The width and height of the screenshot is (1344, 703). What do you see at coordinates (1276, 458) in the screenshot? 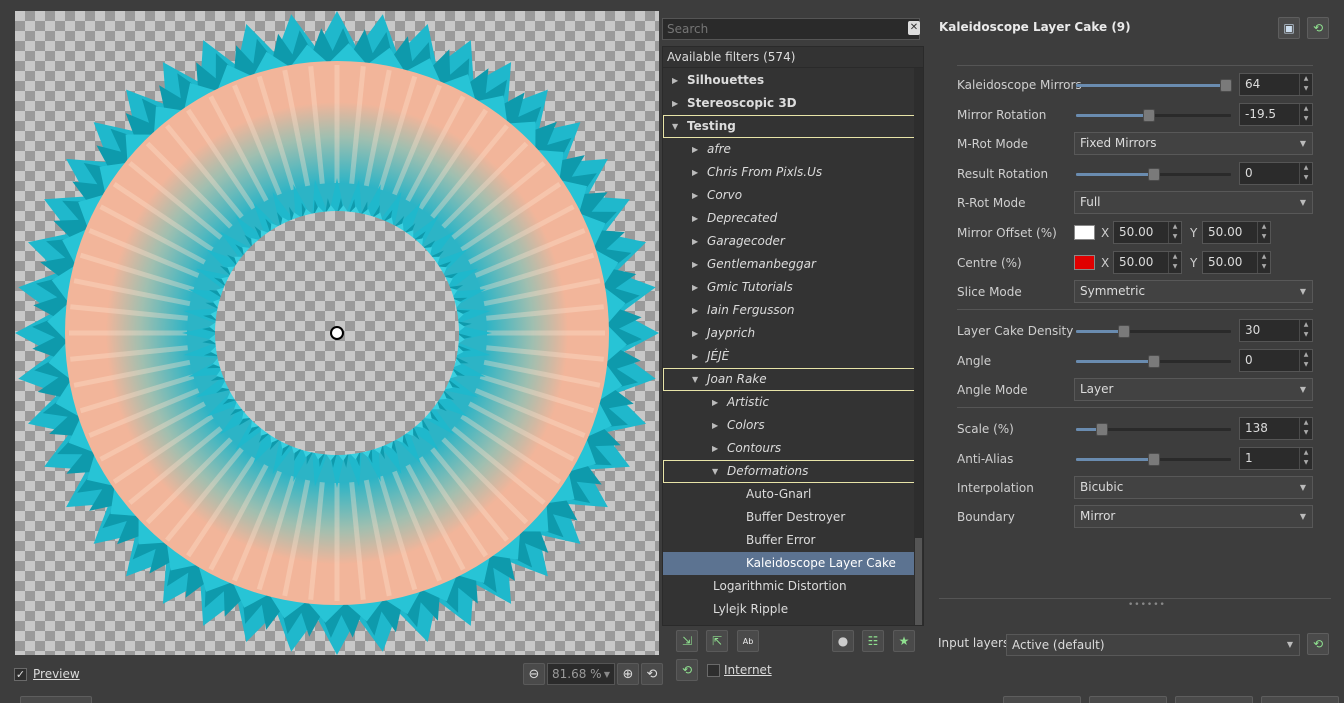
I see `anti-alias-spinbox: 1 ▲ ▼` at bounding box center [1276, 458].